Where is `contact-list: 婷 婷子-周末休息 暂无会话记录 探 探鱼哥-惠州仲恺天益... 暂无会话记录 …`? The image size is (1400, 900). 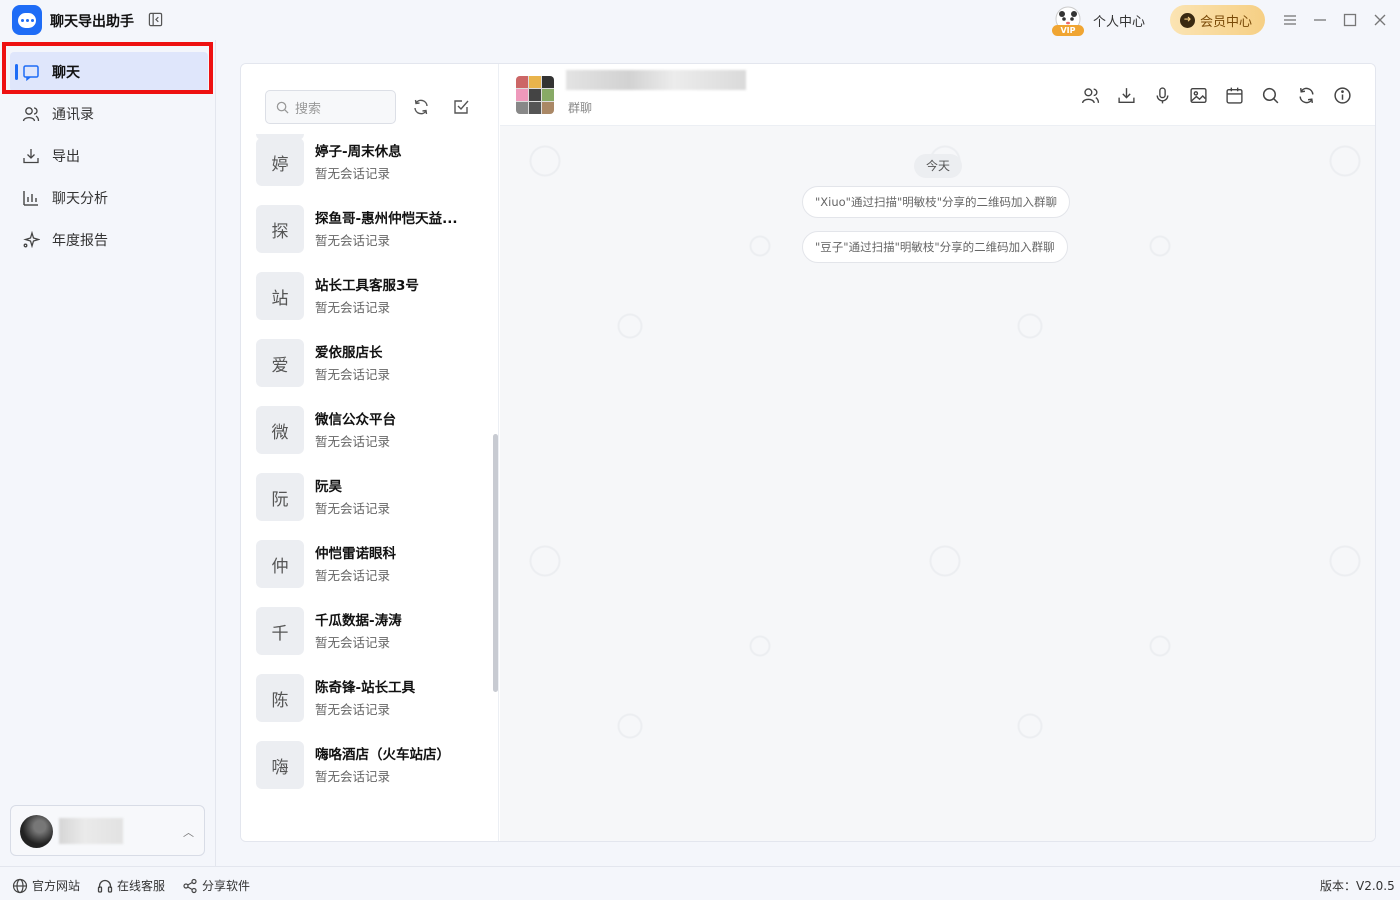 contact-list: 婷 婷子-周末休息 暂无会话记录 探 探鱼哥-惠州仲恺天益... 暂无会话记录 … is located at coordinates (366, 487).